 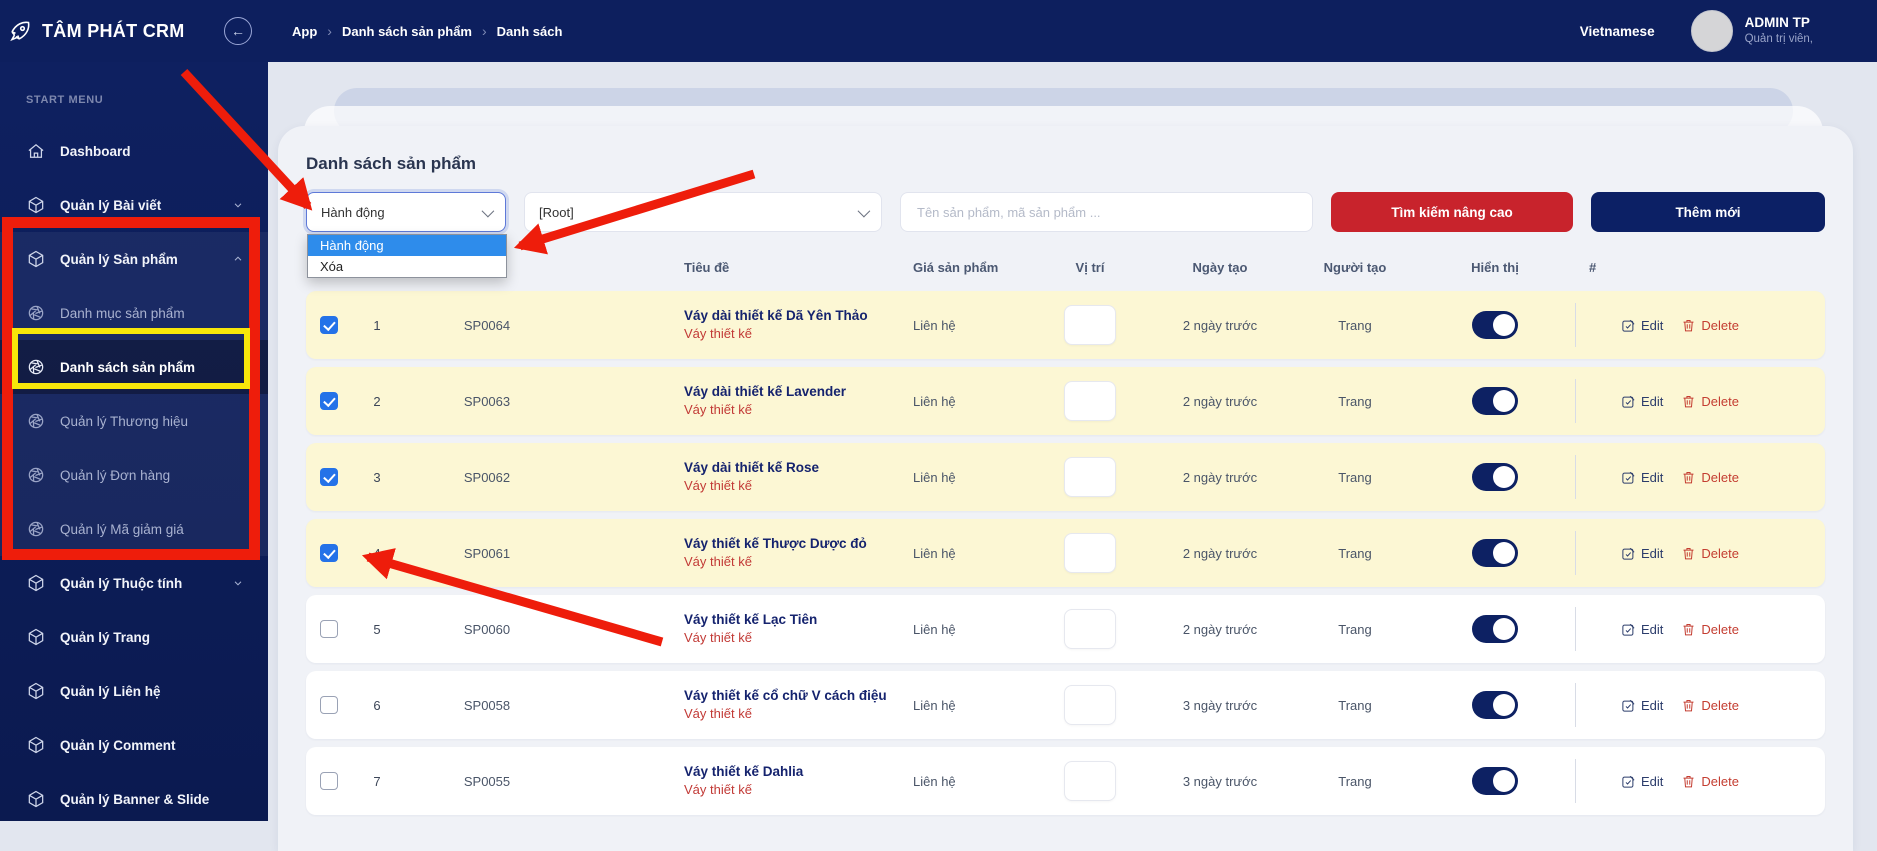 What do you see at coordinates (134, 637) in the screenshot?
I see `sidebar-item-trang: Quản lý Trang` at bounding box center [134, 637].